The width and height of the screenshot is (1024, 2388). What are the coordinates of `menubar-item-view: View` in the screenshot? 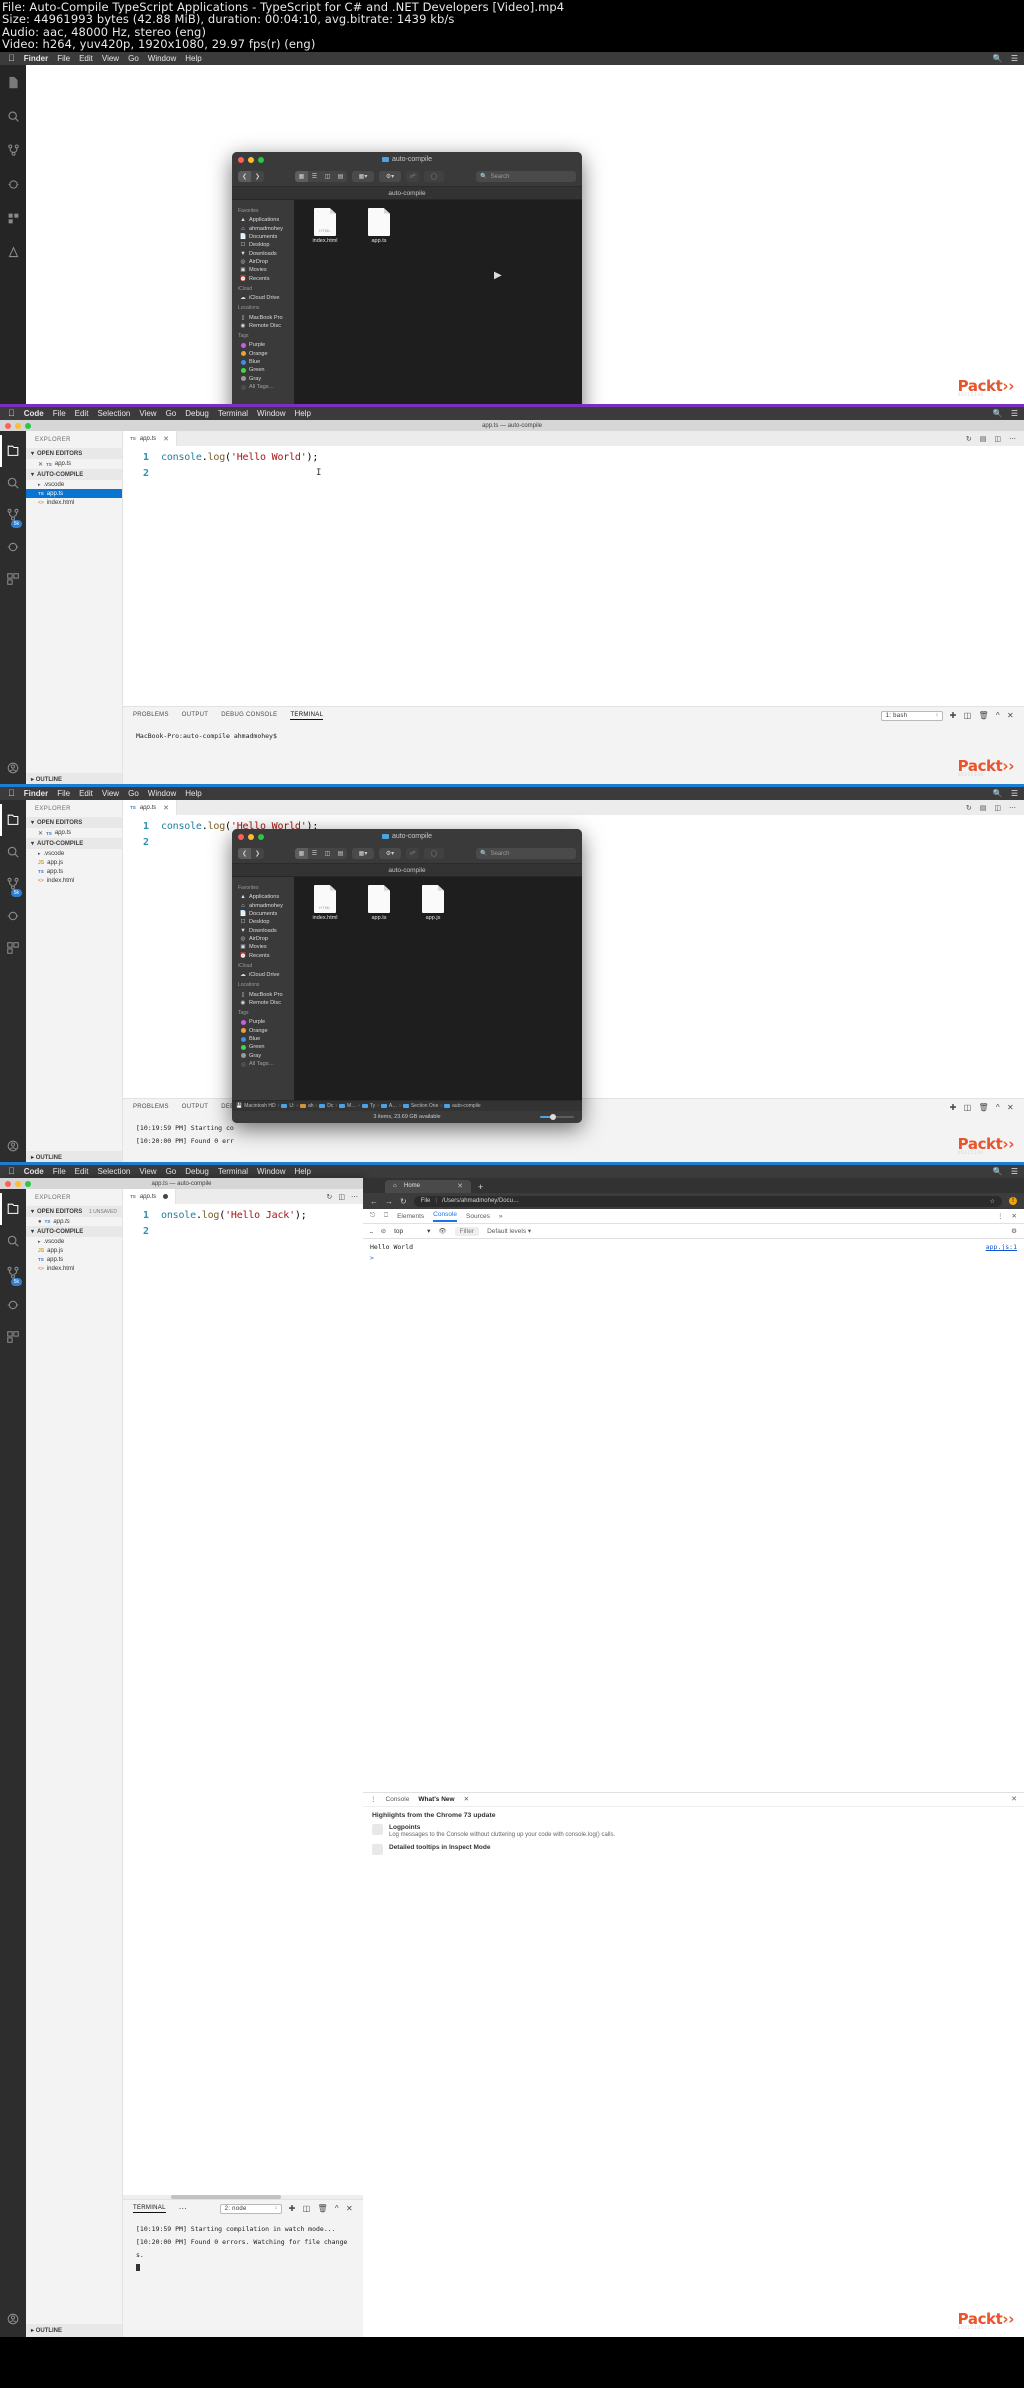 It's located at (147, 1171).